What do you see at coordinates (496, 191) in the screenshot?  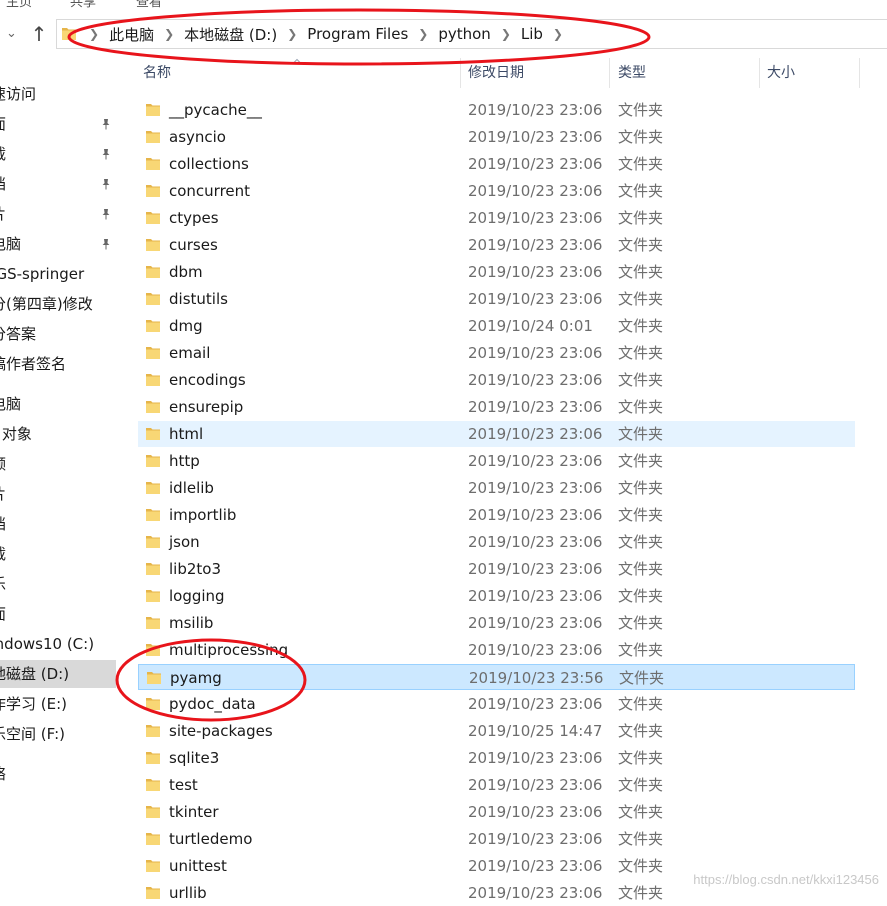 I see `file-row: concurrent 2019/10/23 23:06 文件夹` at bounding box center [496, 191].